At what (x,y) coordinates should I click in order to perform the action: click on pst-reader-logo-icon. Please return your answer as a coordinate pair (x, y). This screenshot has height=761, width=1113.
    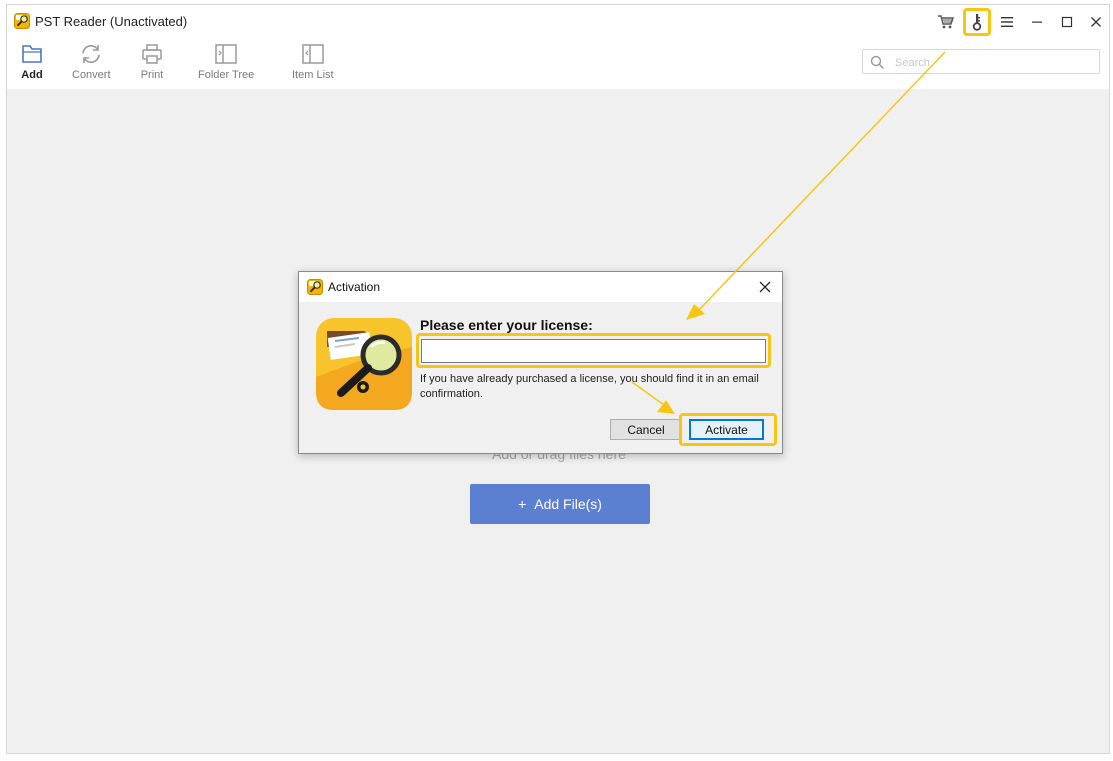
    Looking at the image, I should click on (364, 364).